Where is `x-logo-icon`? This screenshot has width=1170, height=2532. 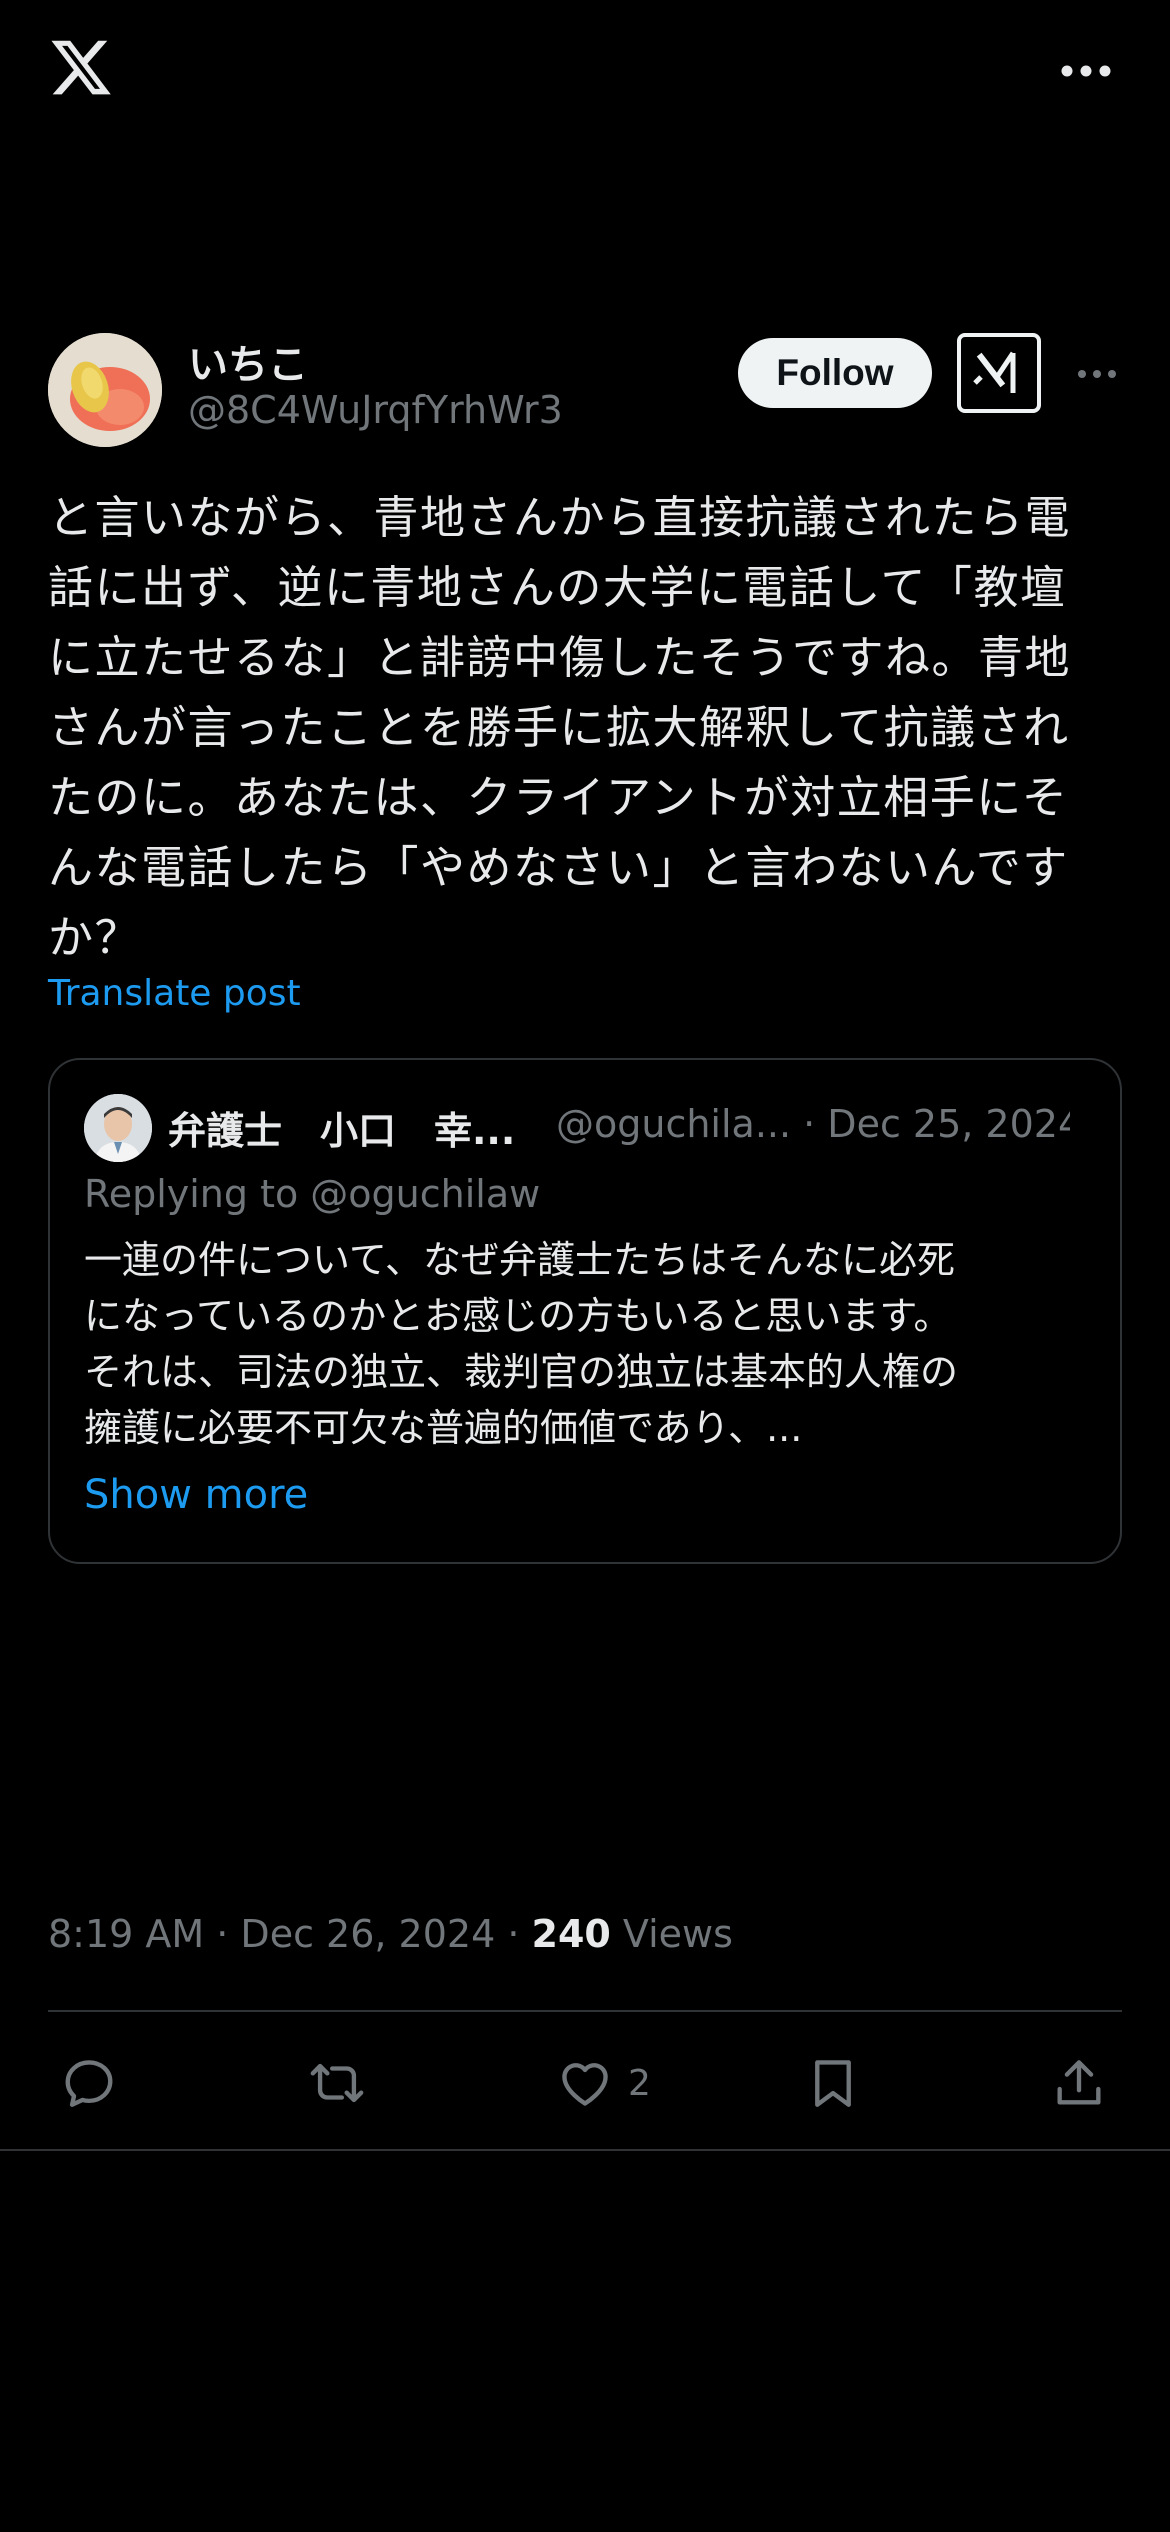
x-logo-icon is located at coordinates (81, 71).